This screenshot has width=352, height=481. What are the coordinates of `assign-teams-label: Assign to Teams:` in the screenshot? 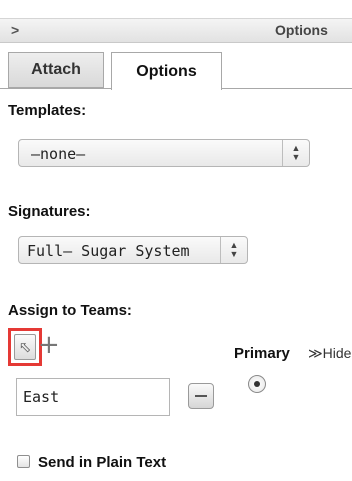 It's located at (70, 310).